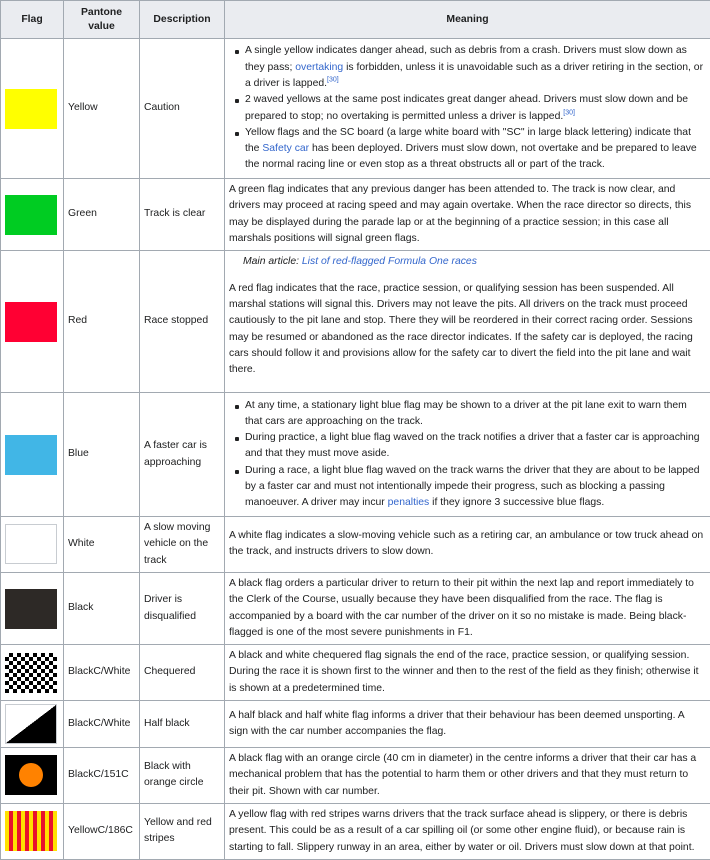 This screenshot has height=860, width=710. What do you see at coordinates (182, 545) in the screenshot?
I see `description-cell: A slow moving vehicle on the track` at bounding box center [182, 545].